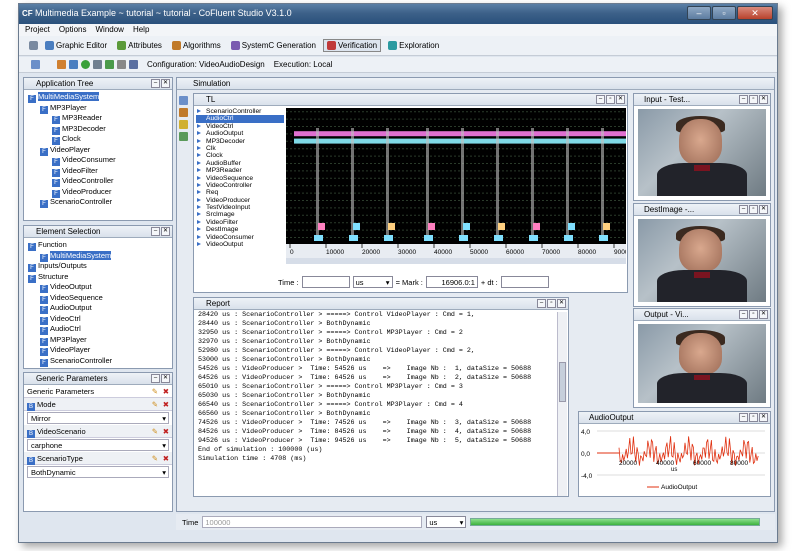 Image resolution: width=800 pixels, height=551 pixels. Describe the element at coordinates (98, 445) in the screenshot. I see `parameter-value-select: carphone` at that location.